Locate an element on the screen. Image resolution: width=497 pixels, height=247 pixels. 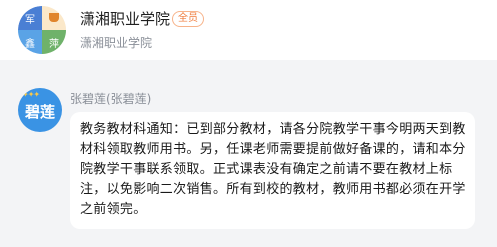
group-avatar-member: 萍 is located at coordinates (54, 42).